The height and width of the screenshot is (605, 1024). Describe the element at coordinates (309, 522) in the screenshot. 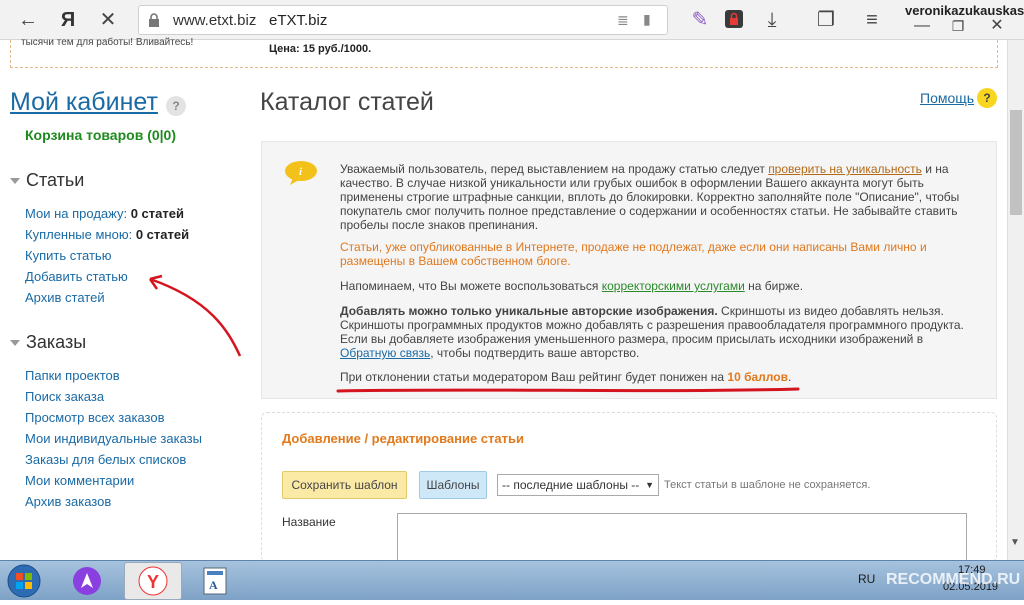

I see `name-label: Название` at that location.